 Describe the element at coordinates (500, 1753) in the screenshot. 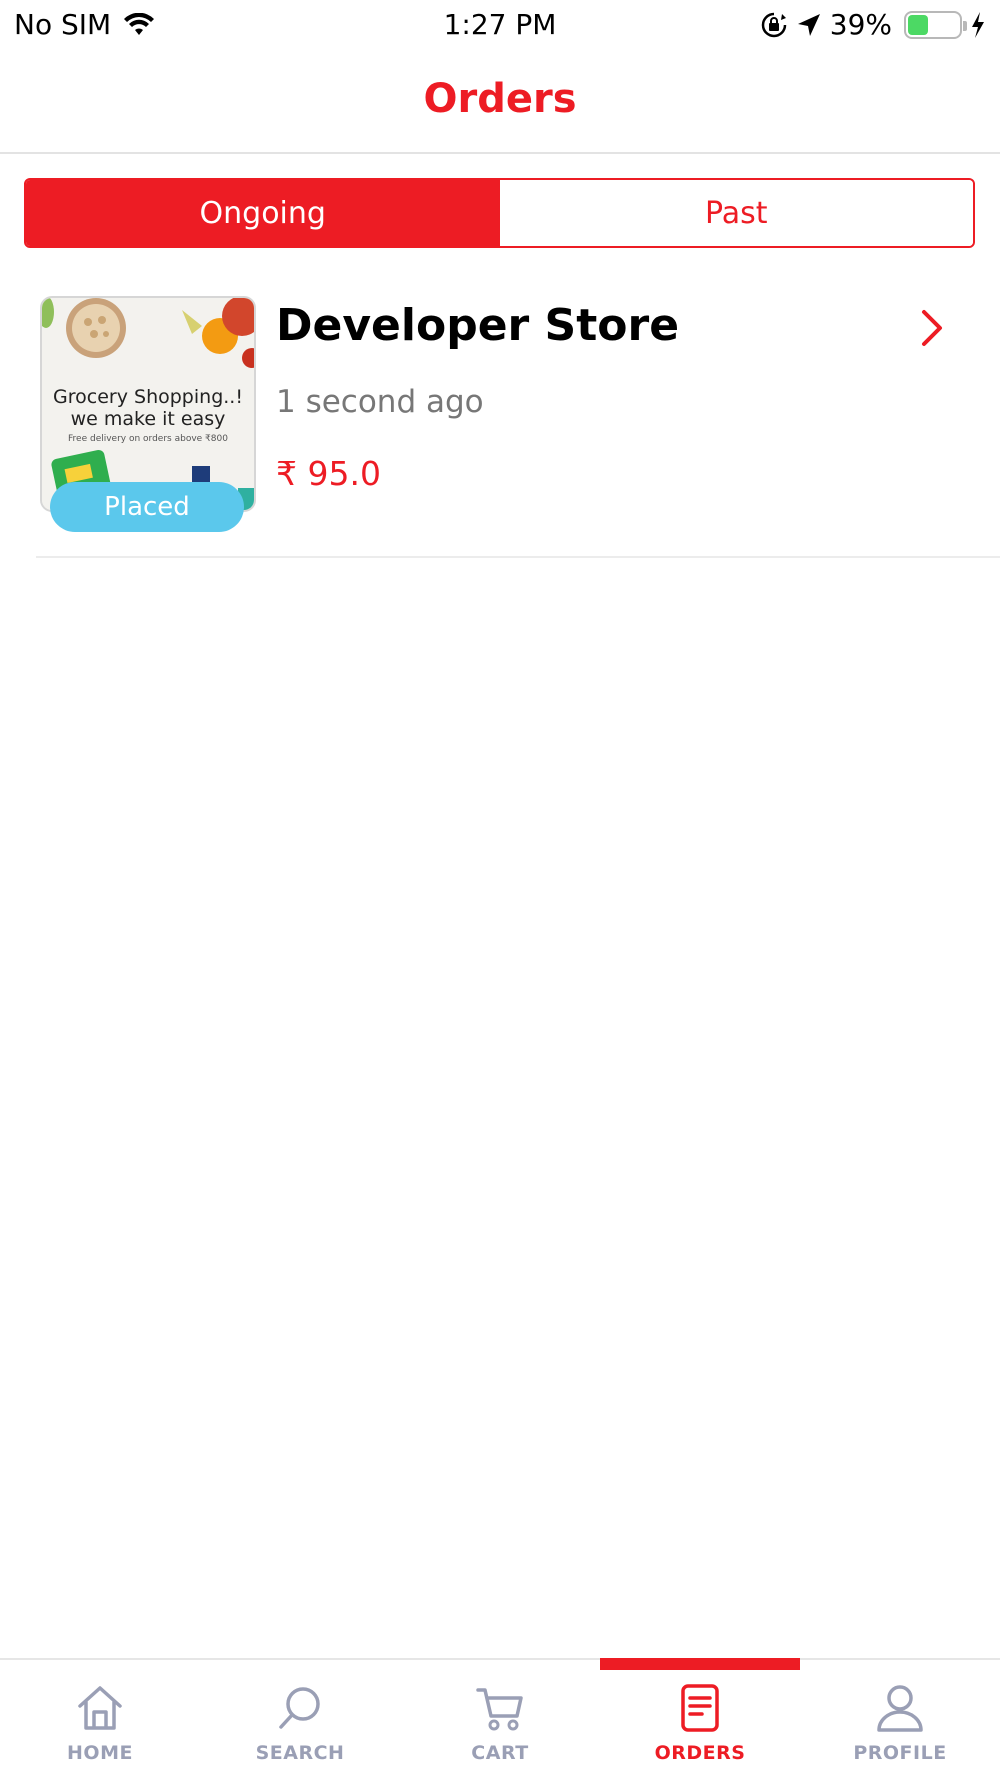

I see `tab-label-cart: CART` at that location.